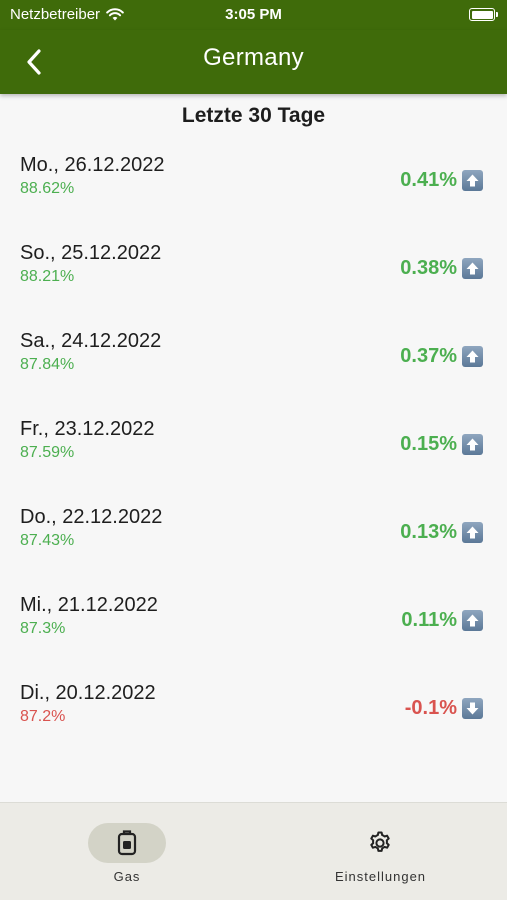 This screenshot has width=507, height=900. What do you see at coordinates (428, 532) in the screenshot?
I see `row-change: 0.13%` at bounding box center [428, 532].